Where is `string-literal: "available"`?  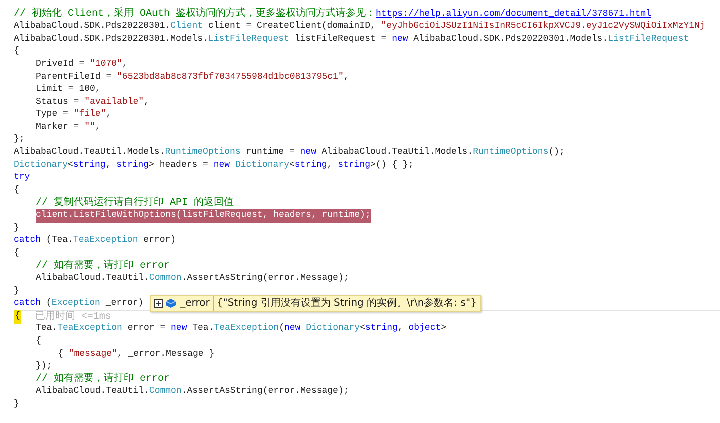
string-literal: "available" is located at coordinates (114, 102).